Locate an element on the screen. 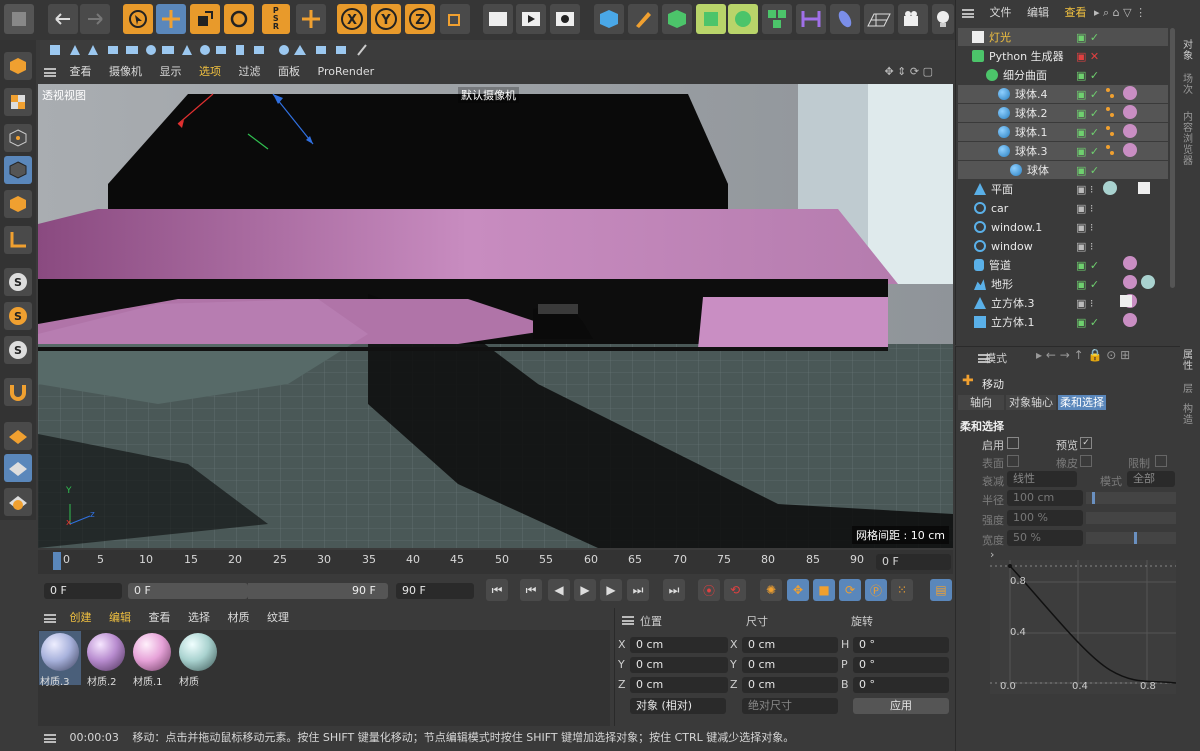  polygons-mode-button is located at coordinates (18, 204).